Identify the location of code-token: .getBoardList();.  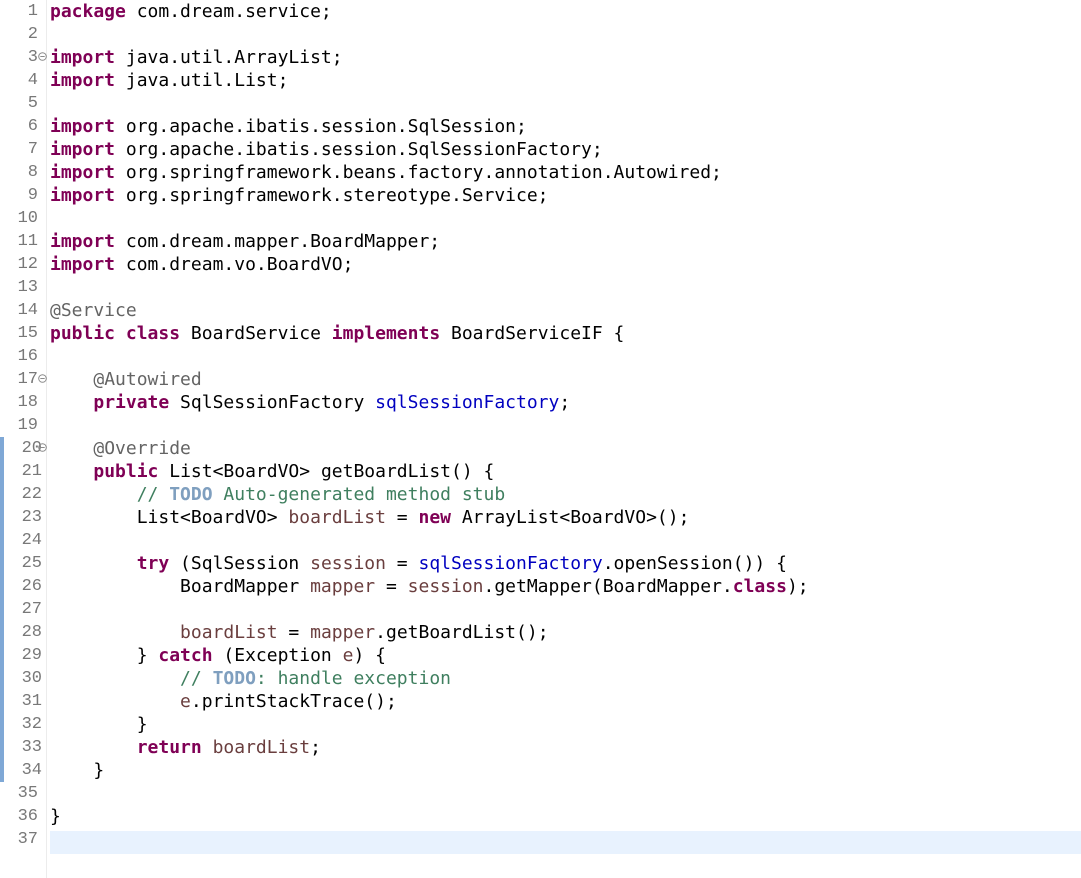
(462, 632).